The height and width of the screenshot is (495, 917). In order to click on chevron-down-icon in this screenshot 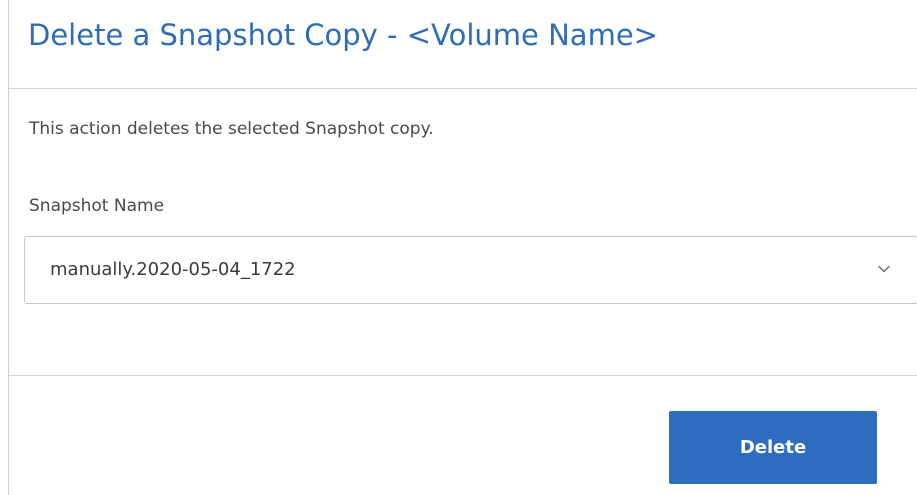, I will do `click(884, 269)`.